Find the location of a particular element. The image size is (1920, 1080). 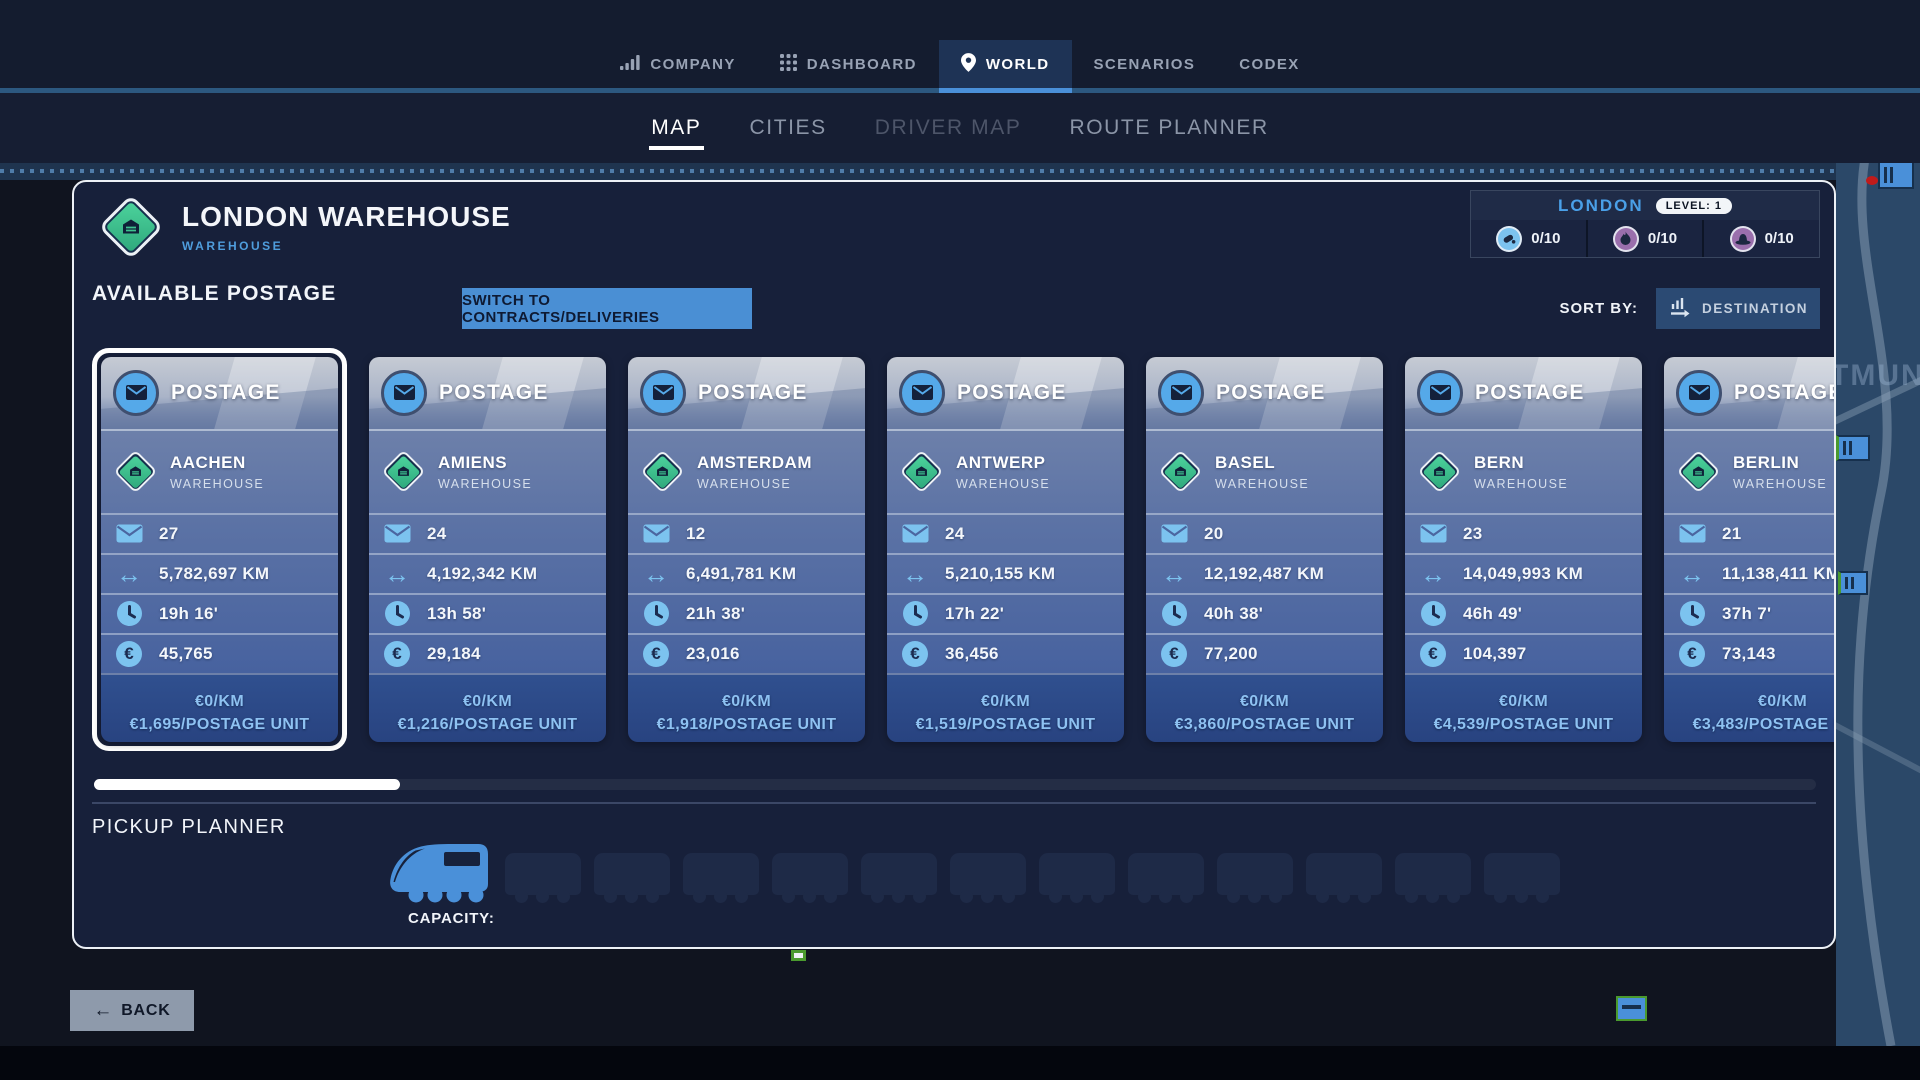

back-arrow-icon: ← is located at coordinates (103, 1010).